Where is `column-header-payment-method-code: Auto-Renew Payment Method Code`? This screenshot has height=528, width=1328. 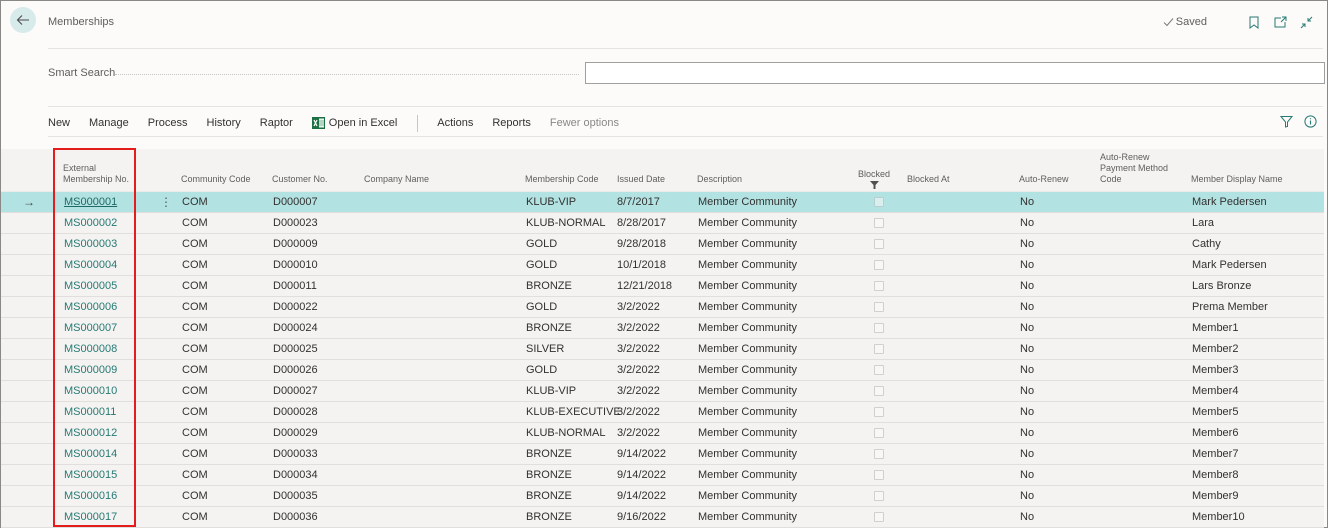 column-header-payment-method-code: Auto-Renew Payment Method Code is located at coordinates (1134, 168).